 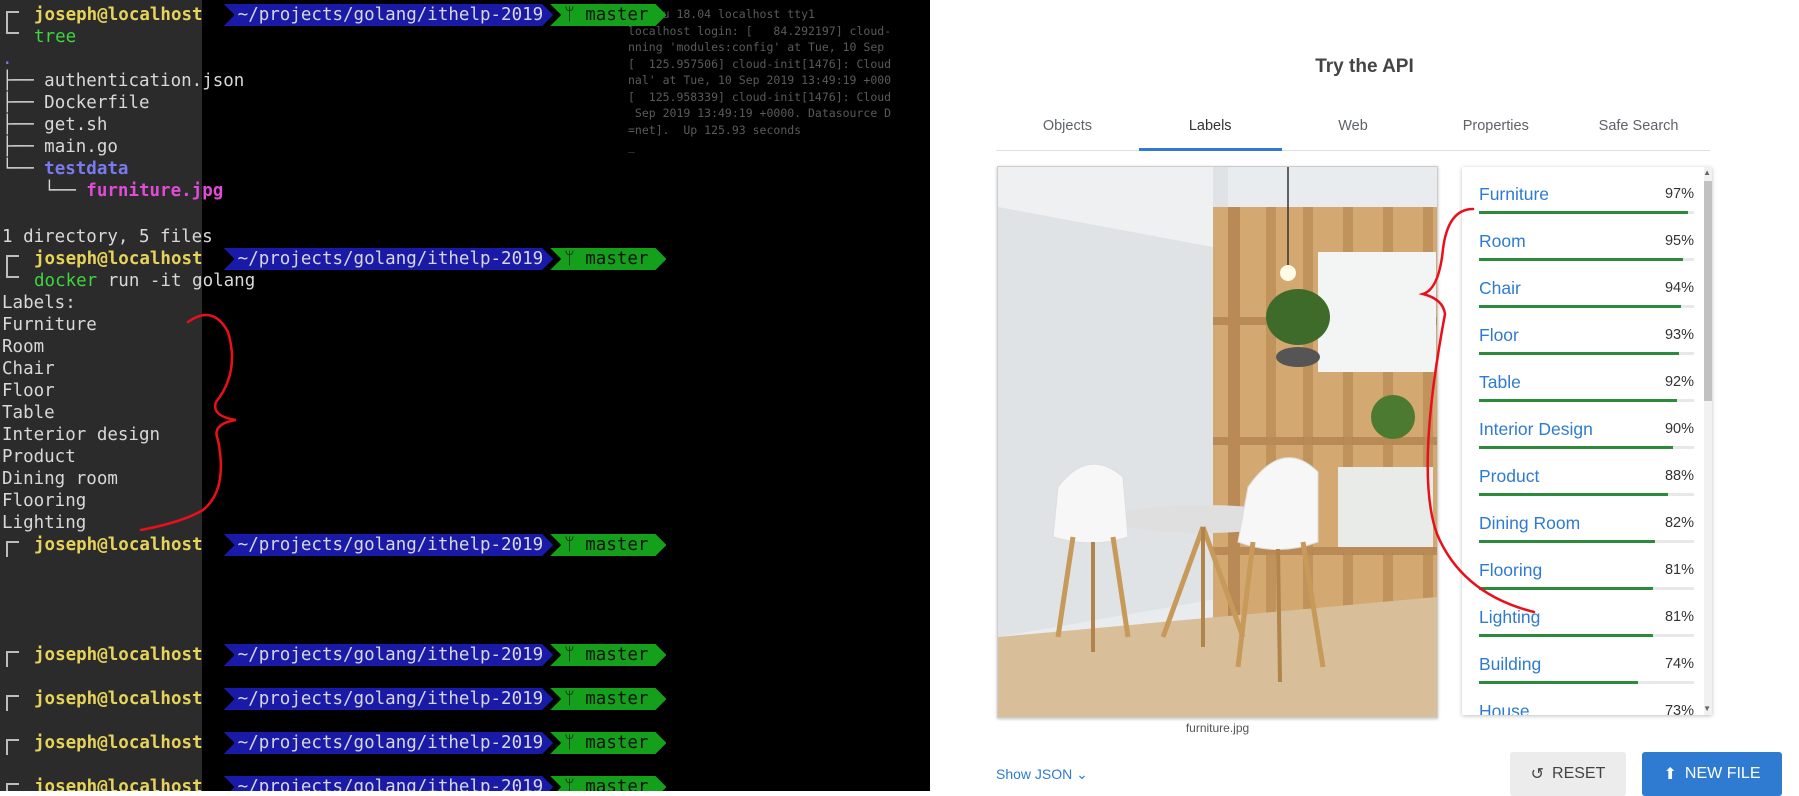 I want to click on label-percentage: 97%, so click(x=1679, y=194).